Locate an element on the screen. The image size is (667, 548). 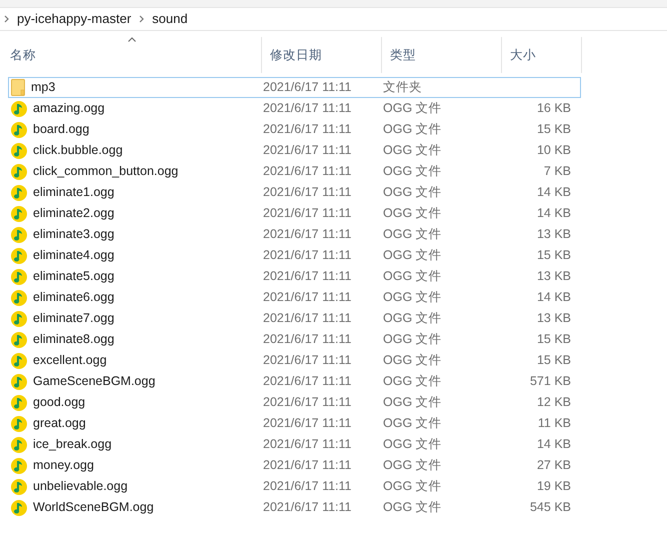
column-header: 修改日期 is located at coordinates (322, 55).